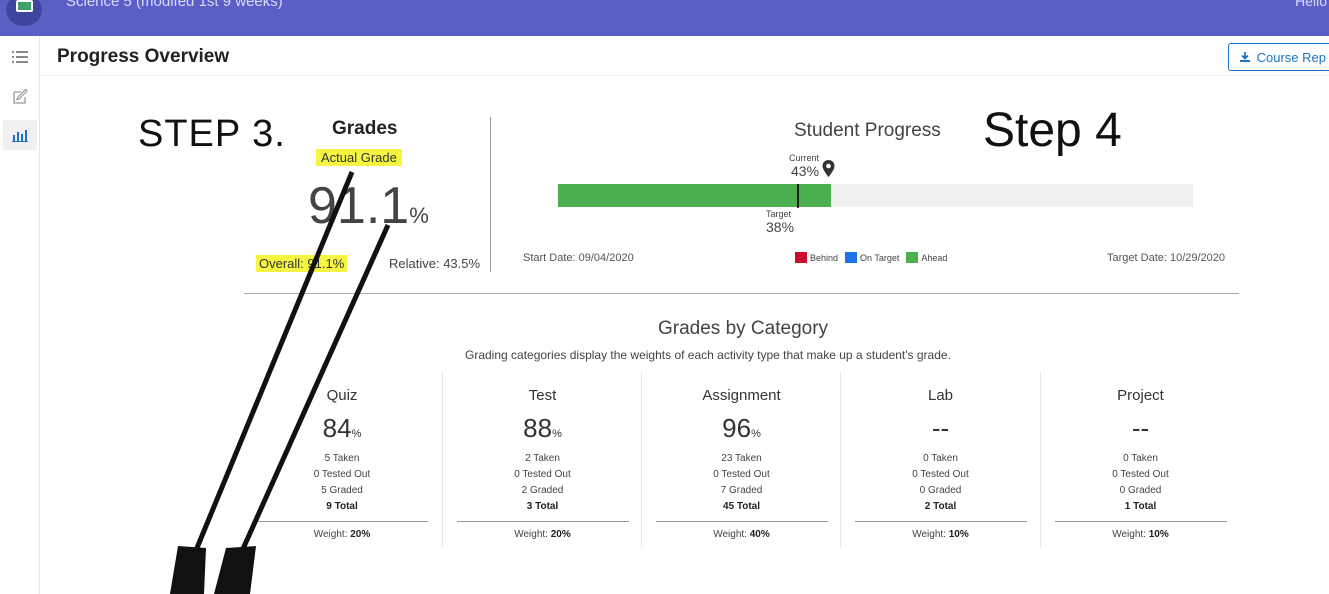 This screenshot has height=594, width=1329. I want to click on actual-grade-label: Actual Grade, so click(359, 157).